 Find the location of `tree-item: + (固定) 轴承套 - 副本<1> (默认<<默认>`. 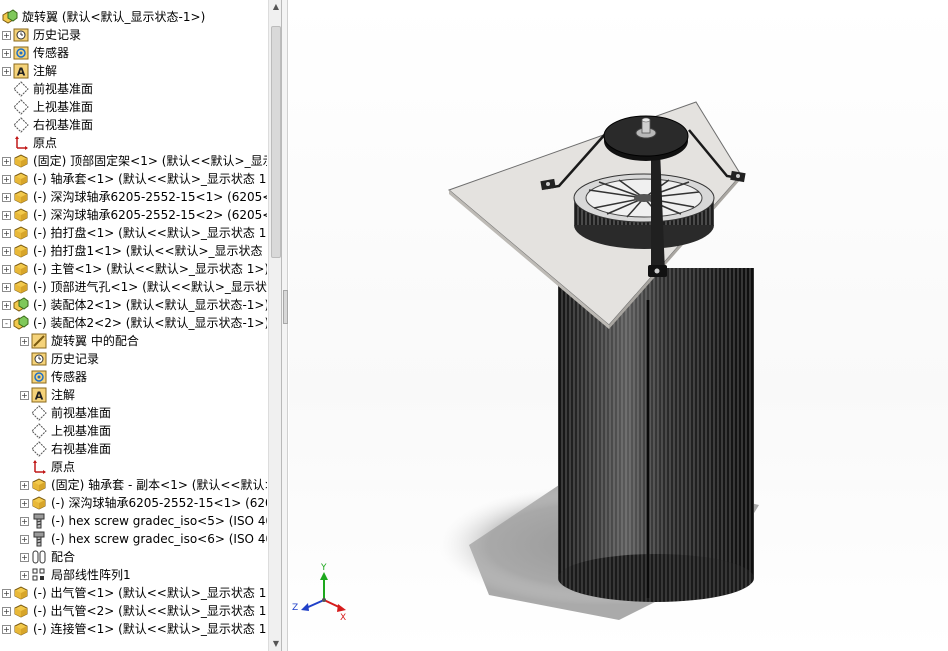

tree-item: + (固定) 轴承套 - 副本<1> (默认<<默认> is located at coordinates (133, 485).